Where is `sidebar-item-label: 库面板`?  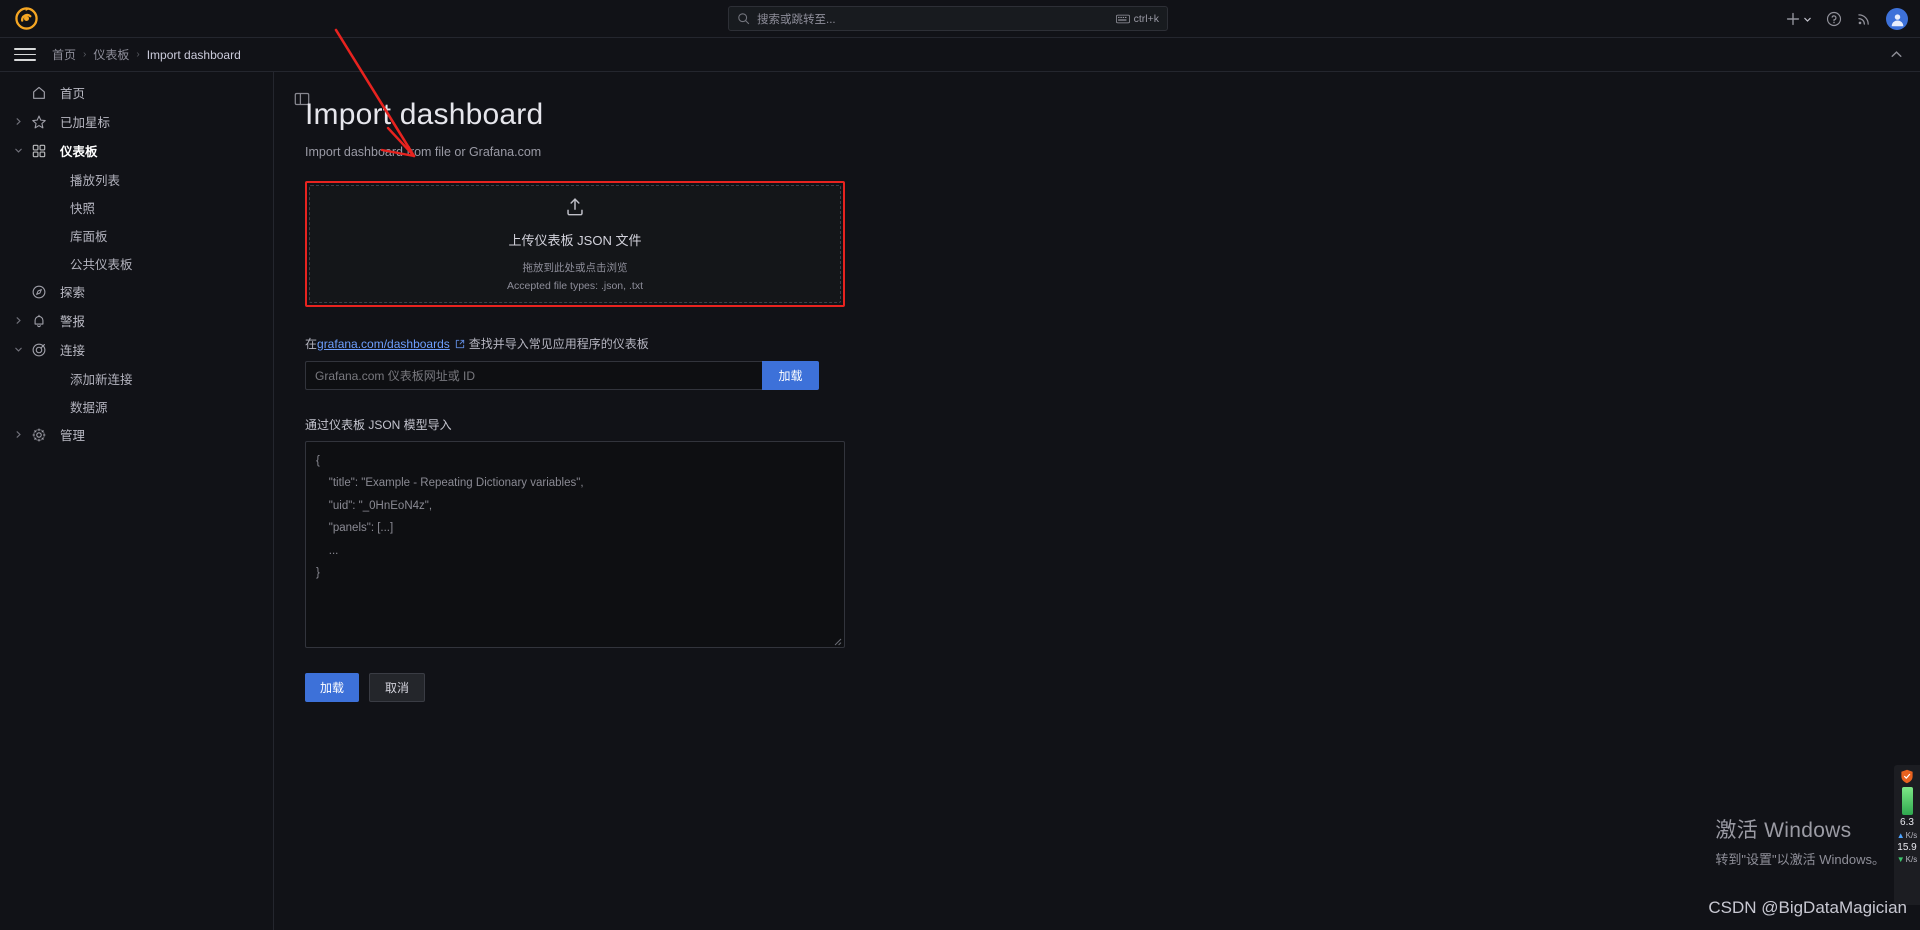 sidebar-item-label: 库面板 is located at coordinates (89, 236).